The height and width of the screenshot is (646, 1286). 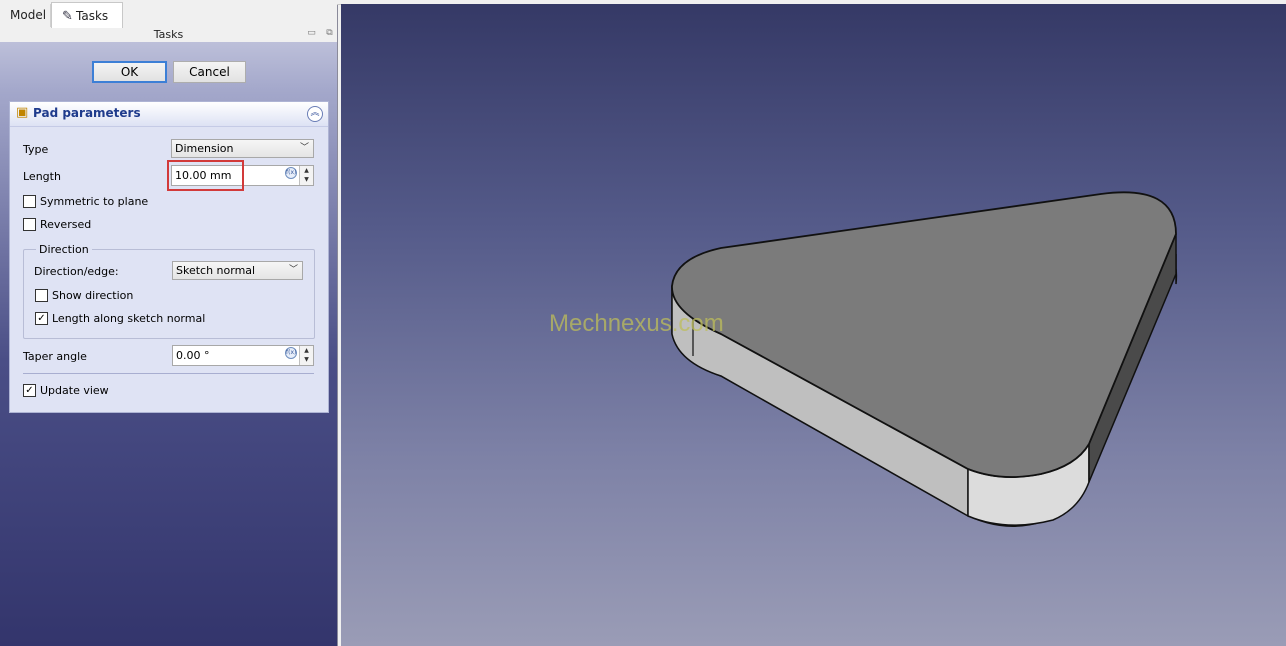 I want to click on separator, so click(x=168, y=373).